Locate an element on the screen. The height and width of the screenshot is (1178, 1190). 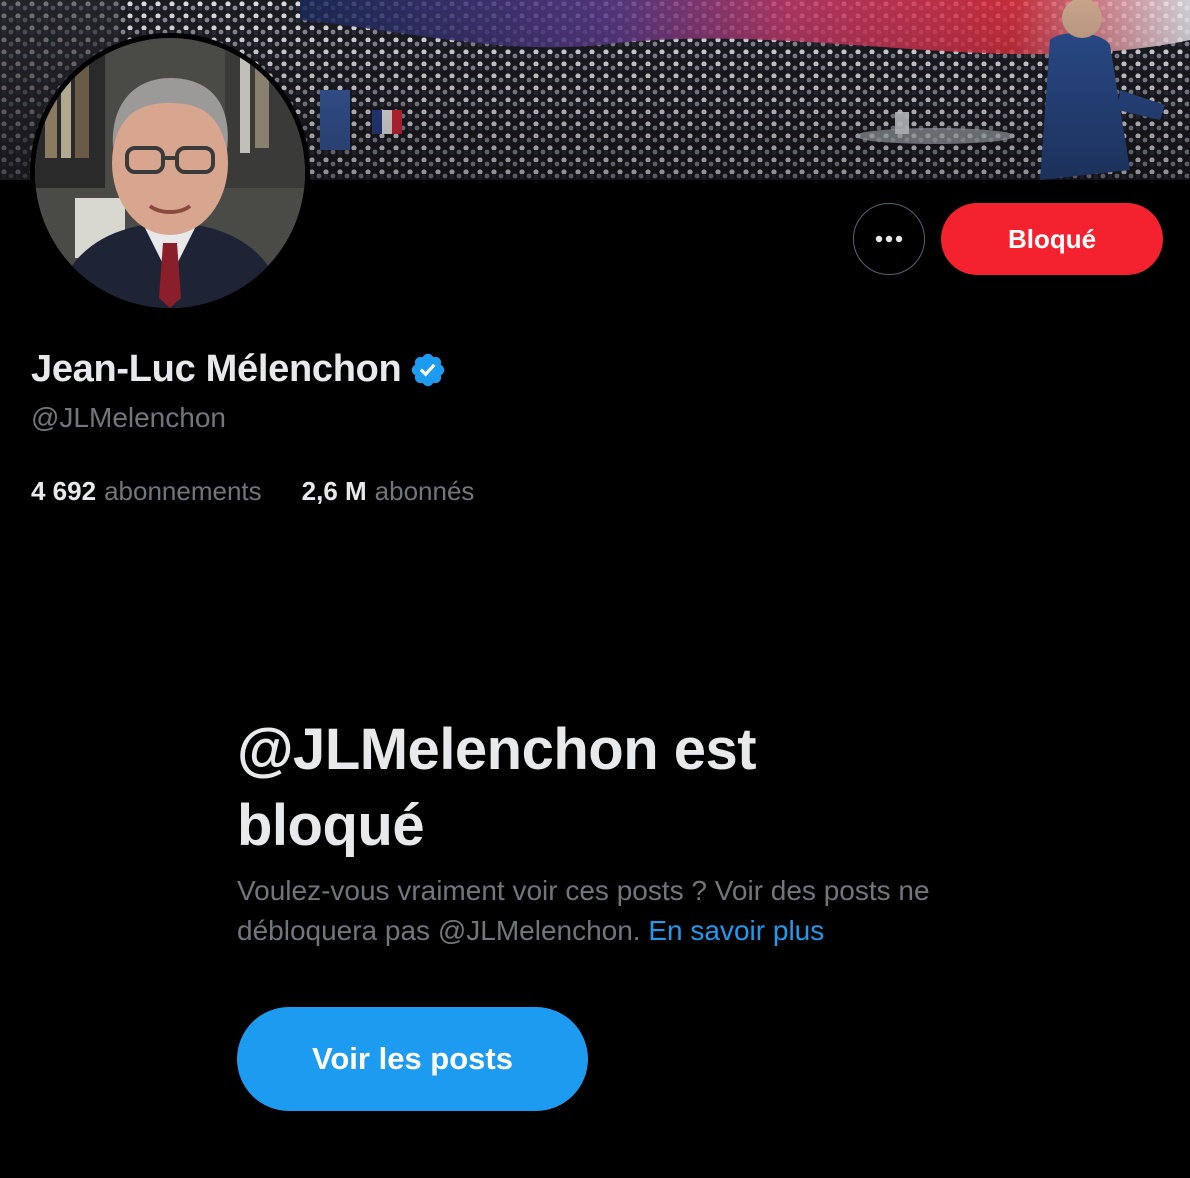
profile-handle: @JLMelenchon is located at coordinates (128, 417).